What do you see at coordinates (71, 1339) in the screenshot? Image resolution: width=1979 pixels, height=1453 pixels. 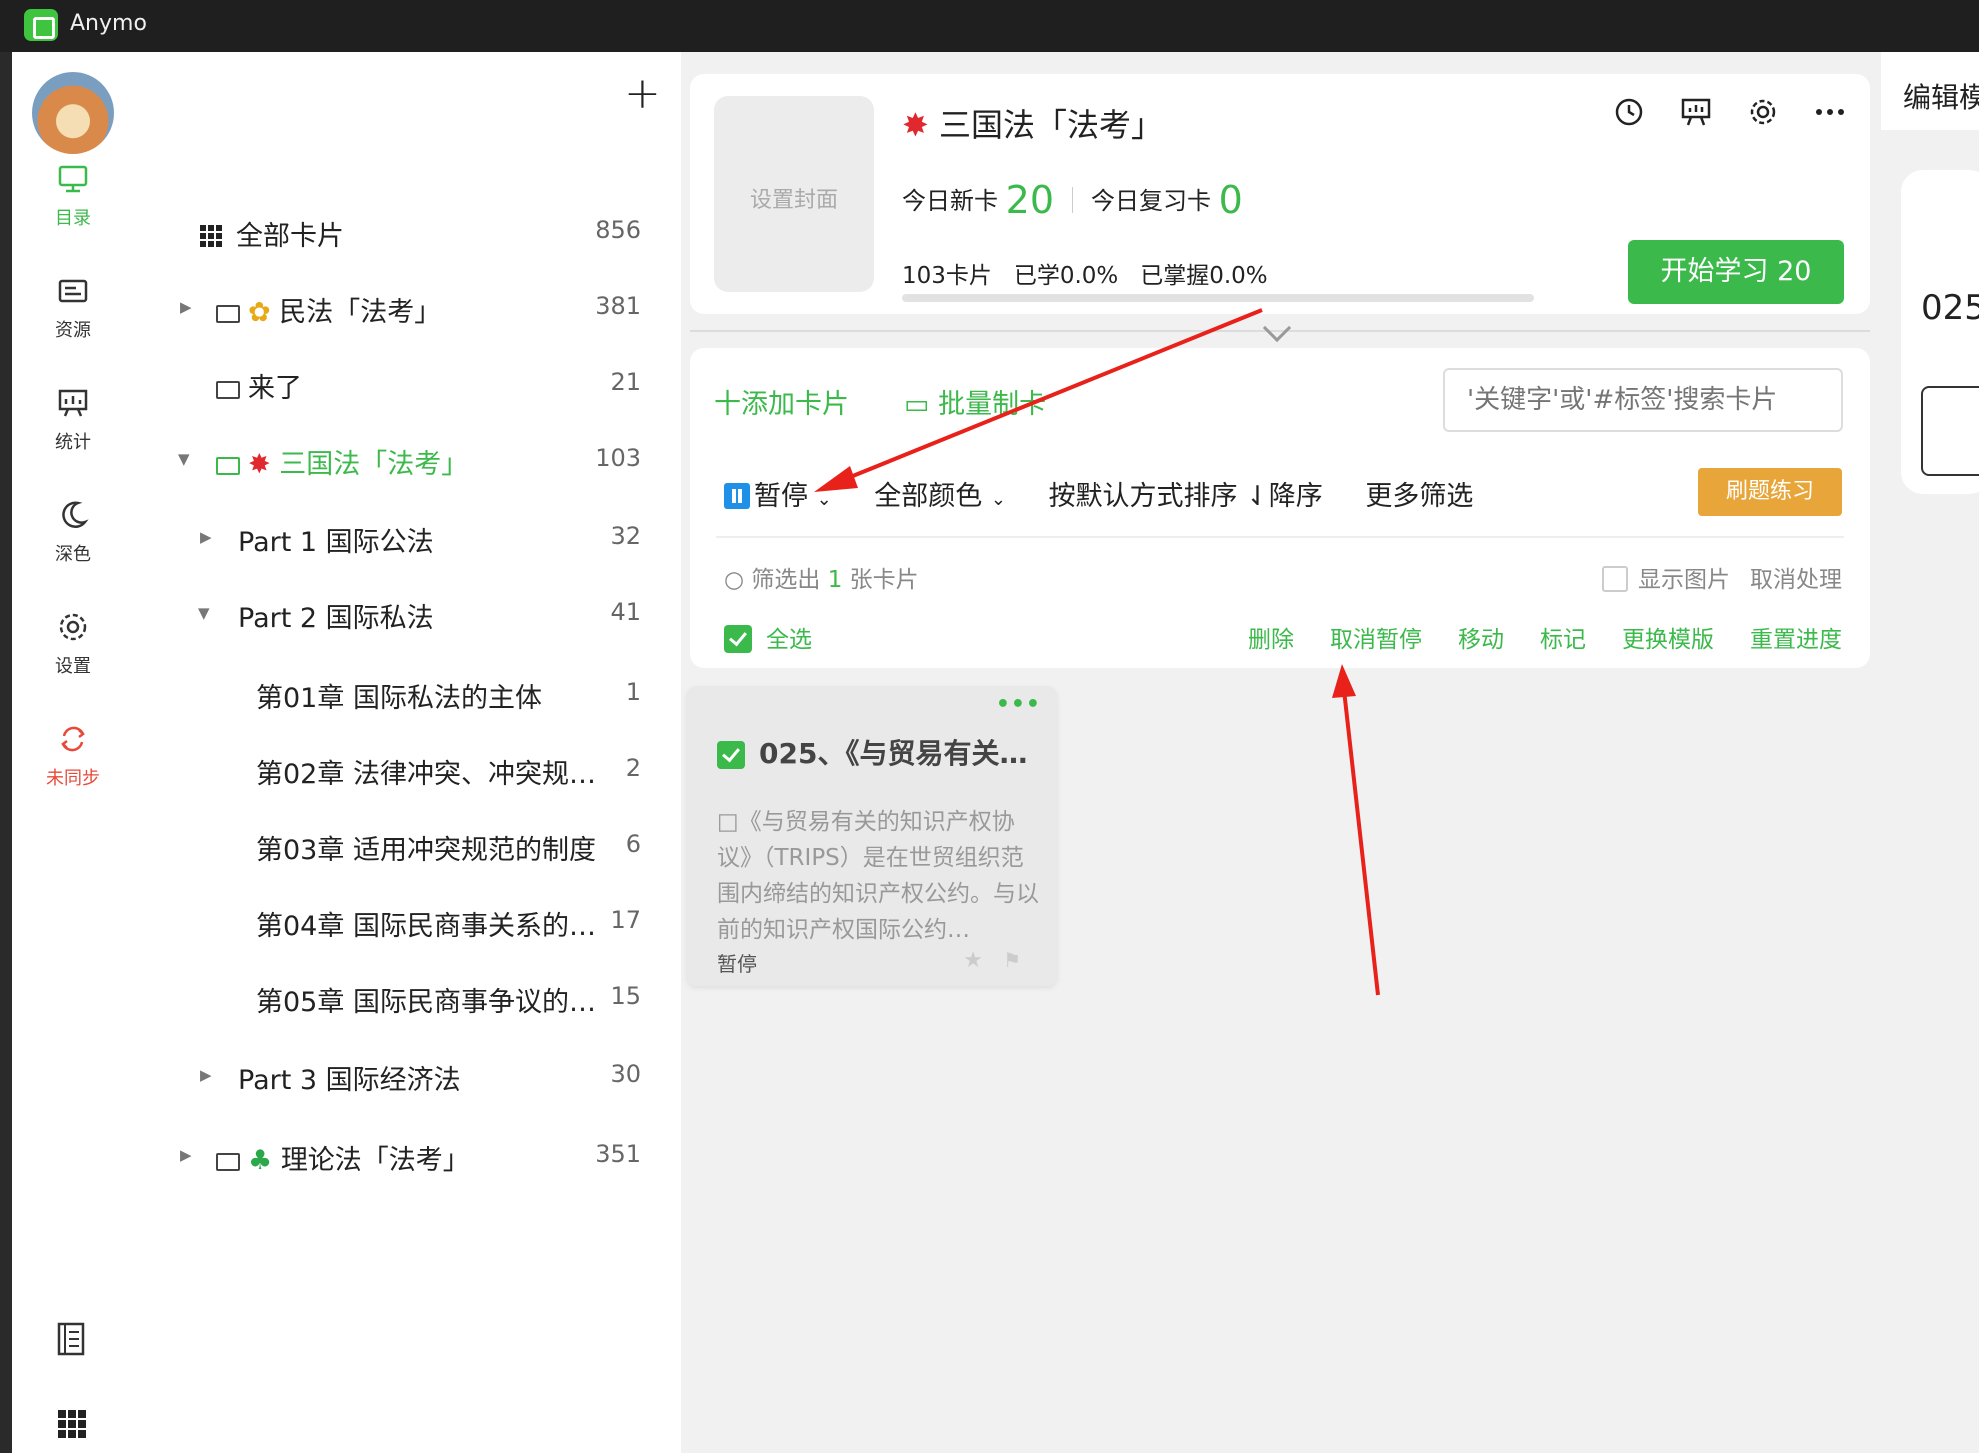 I see `notebook-icon` at bounding box center [71, 1339].